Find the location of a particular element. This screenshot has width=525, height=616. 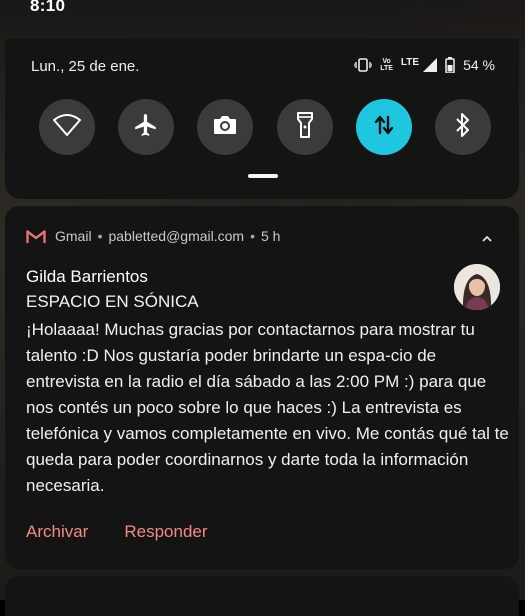

email-subject: ESPACIO EN SÓNICA is located at coordinates (112, 301).